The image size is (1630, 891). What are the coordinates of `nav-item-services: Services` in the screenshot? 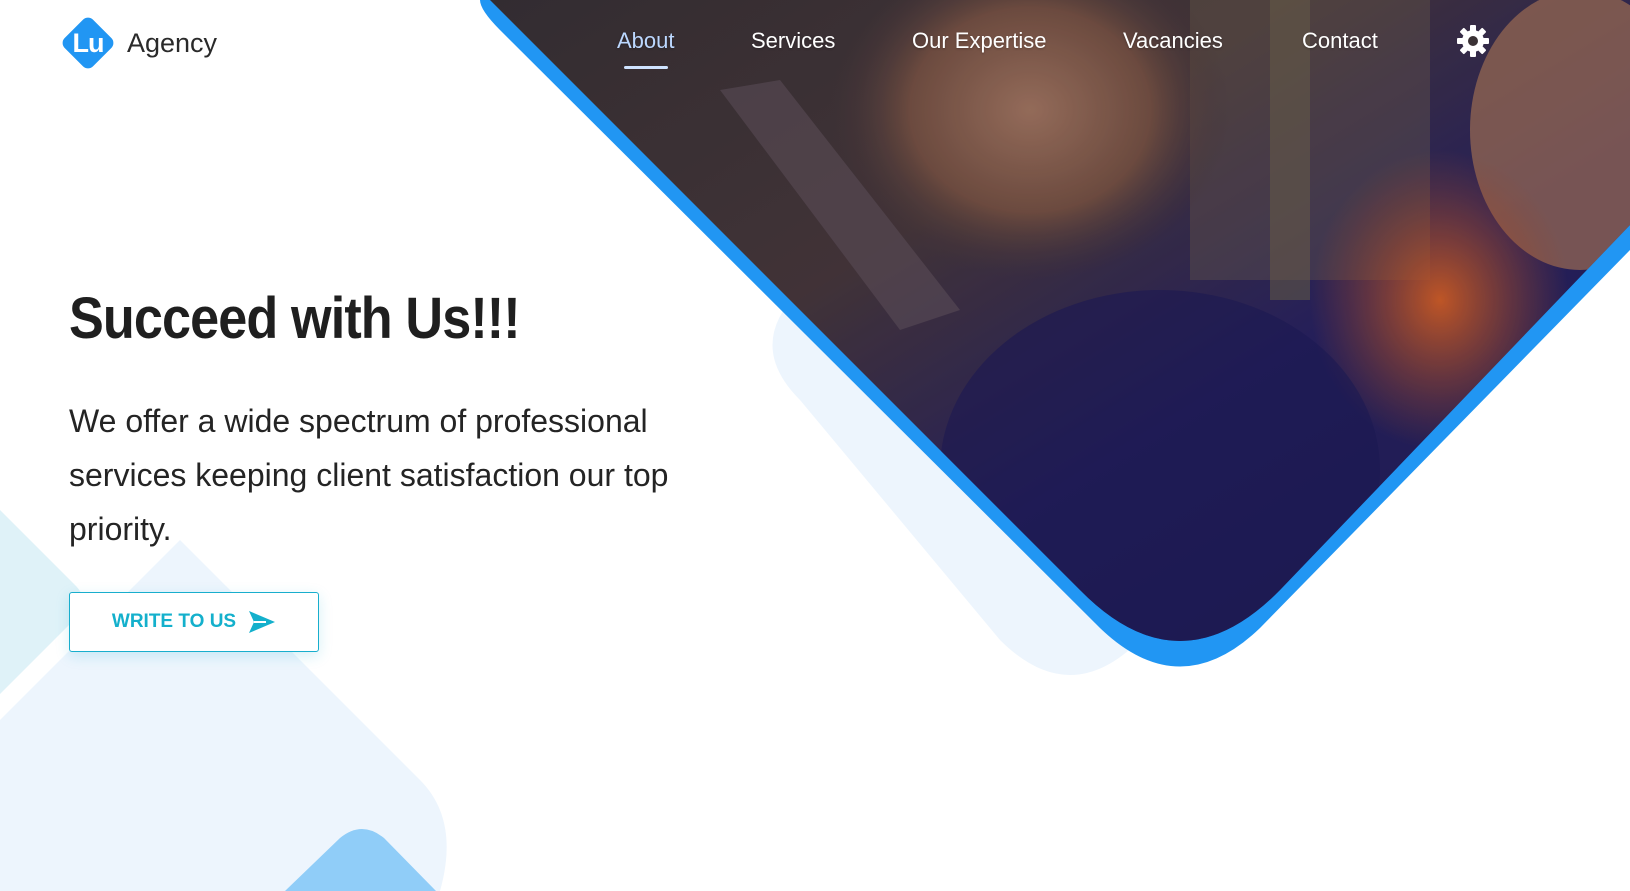 It's located at (793, 41).